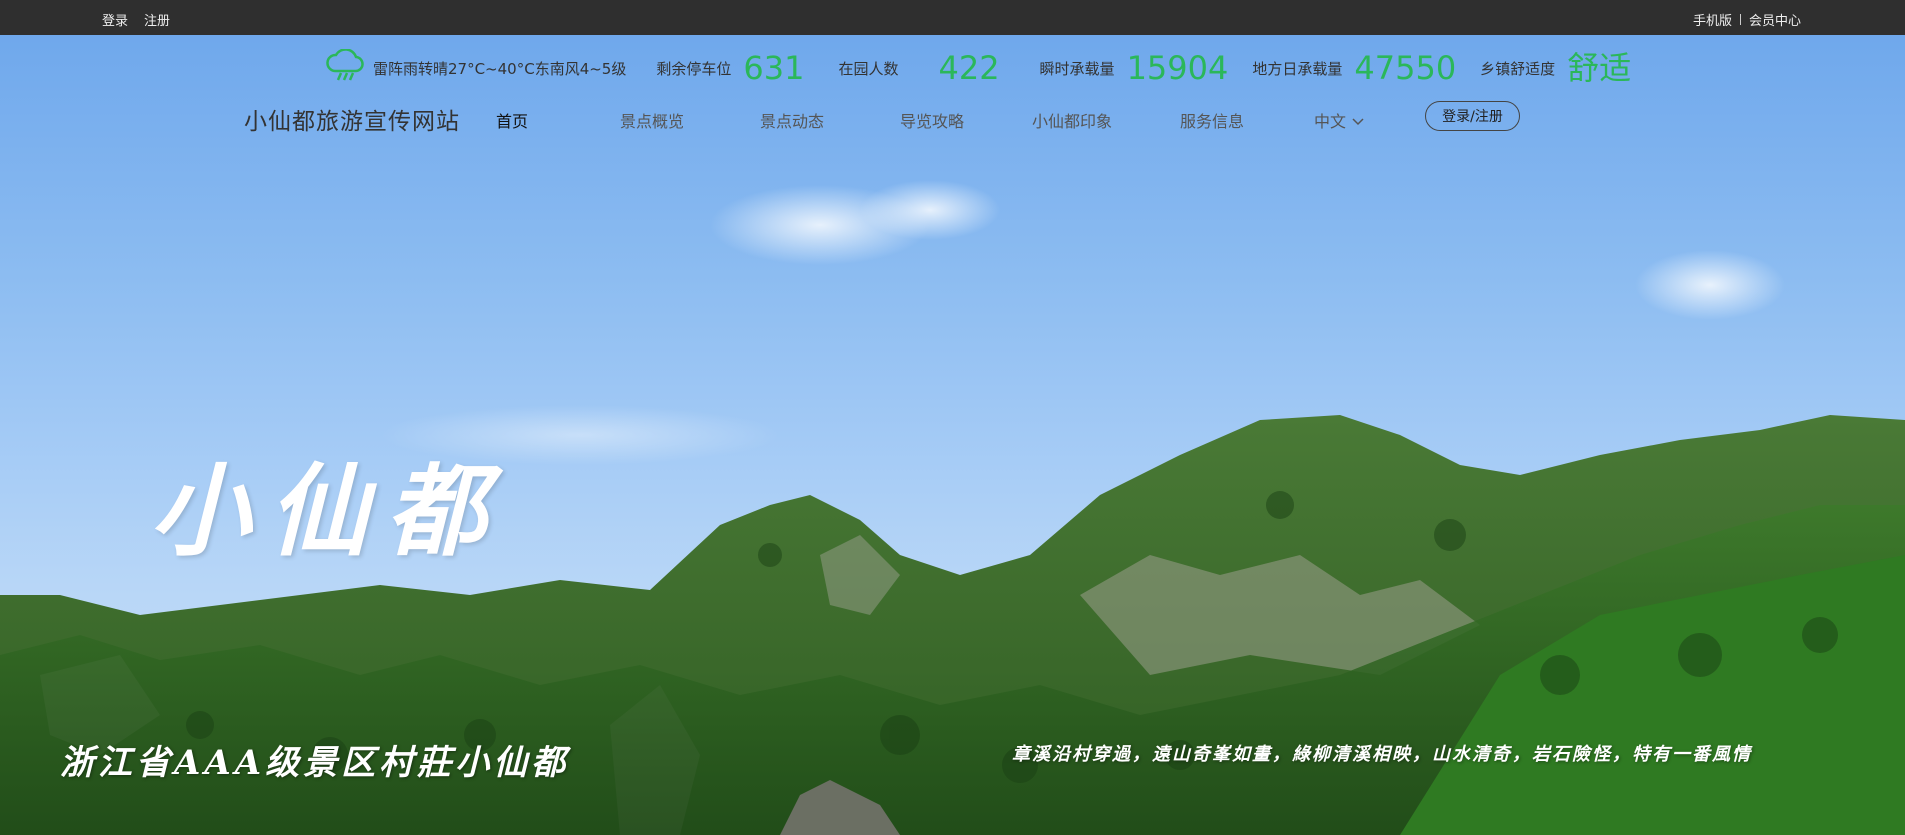  I want to click on stat-label: 乡镇舒适度, so click(1518, 68).